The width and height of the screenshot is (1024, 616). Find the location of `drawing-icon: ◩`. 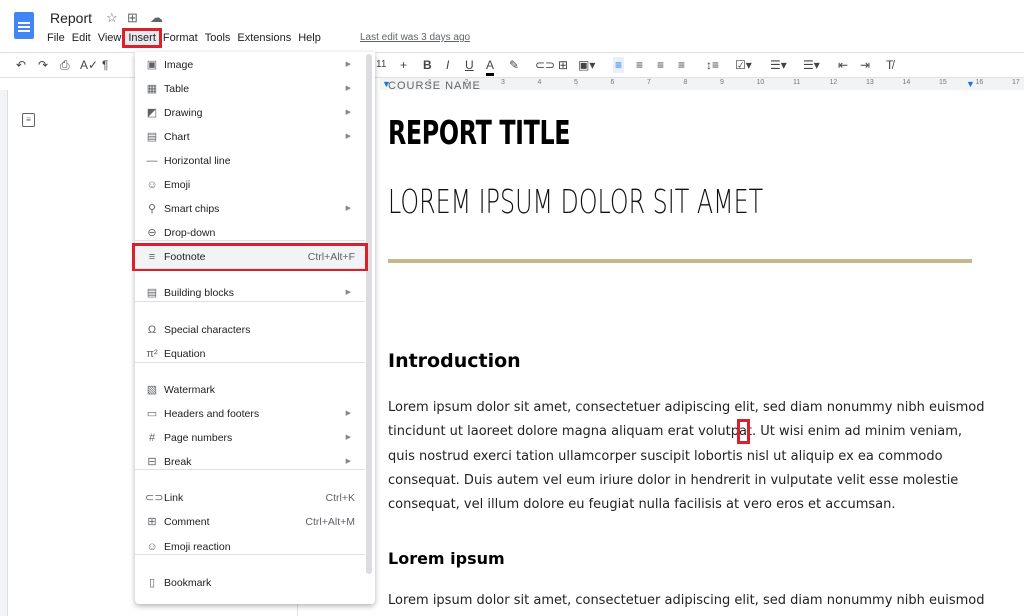

drawing-icon: ◩ is located at coordinates (152, 113).